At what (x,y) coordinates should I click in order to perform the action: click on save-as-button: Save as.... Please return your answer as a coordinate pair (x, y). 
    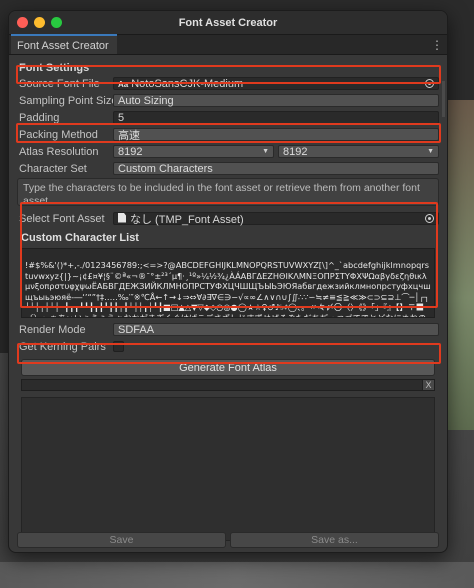
    Looking at the image, I should click on (334, 540).